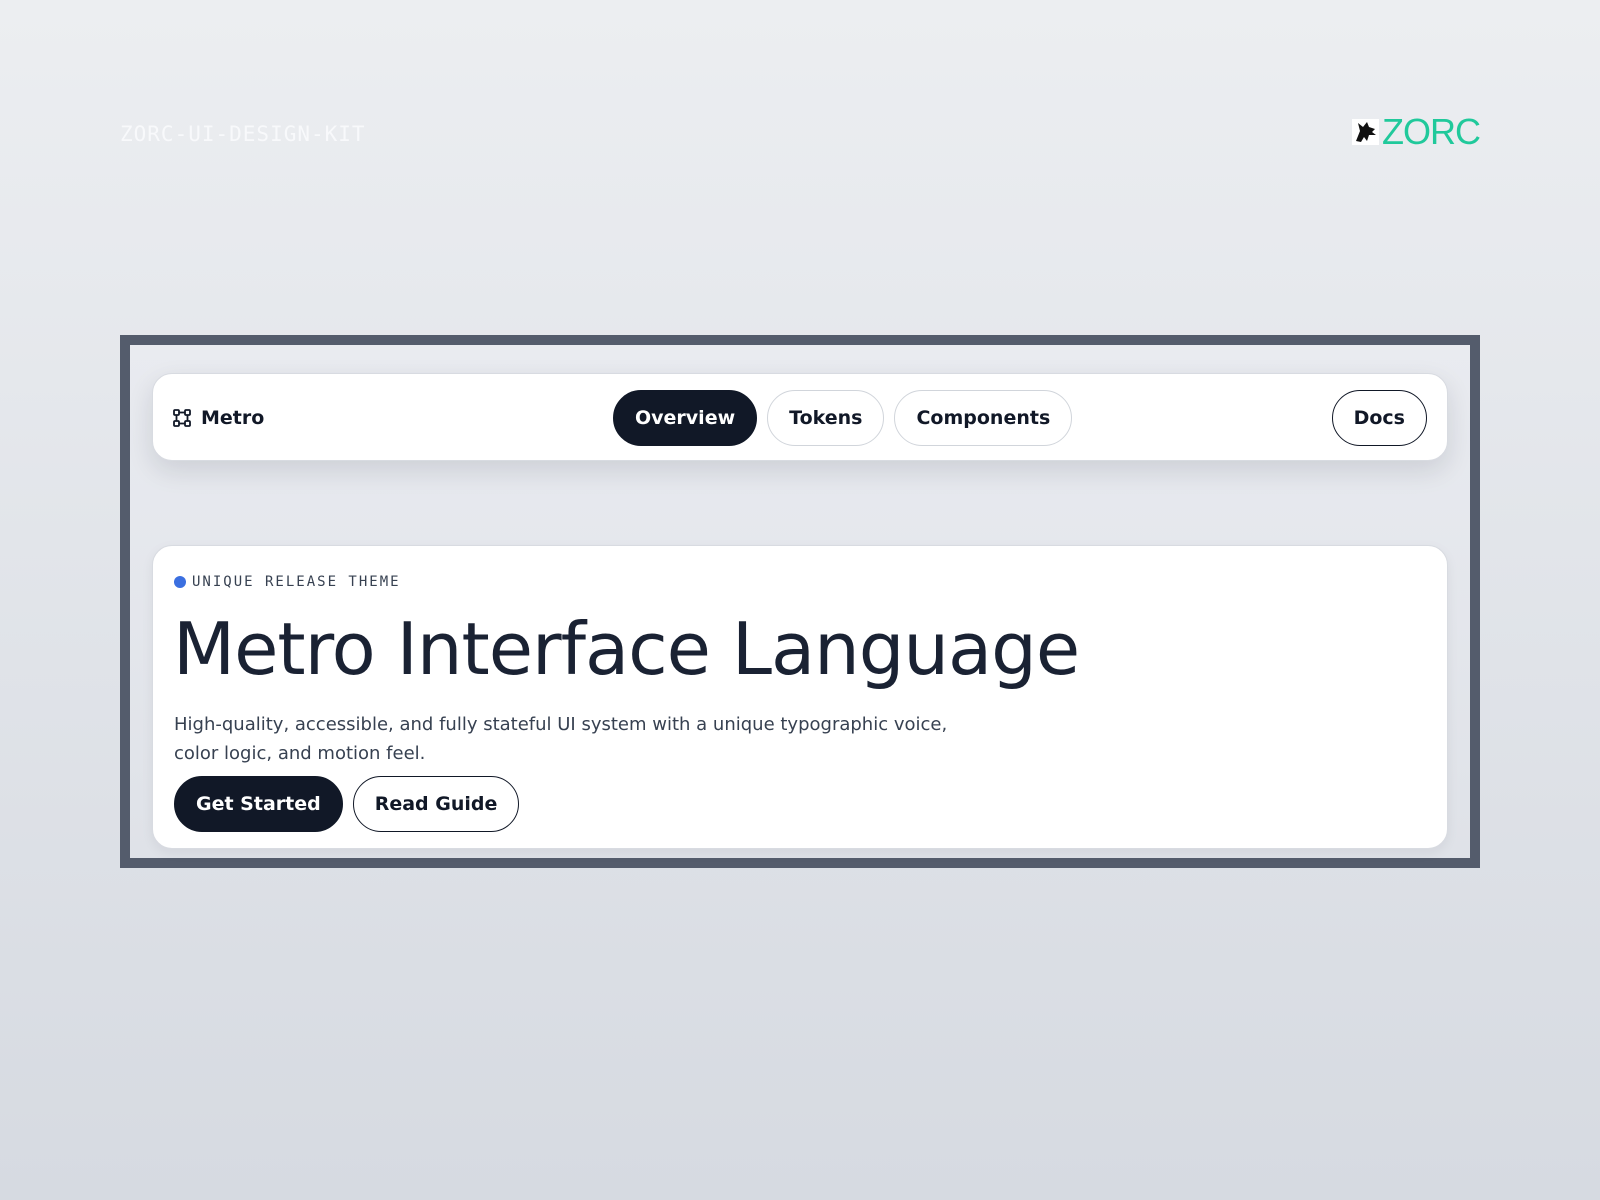 The image size is (1600, 1200). Describe the element at coordinates (1431, 131) in the screenshot. I see `logo-wordmark: ZORC` at that location.